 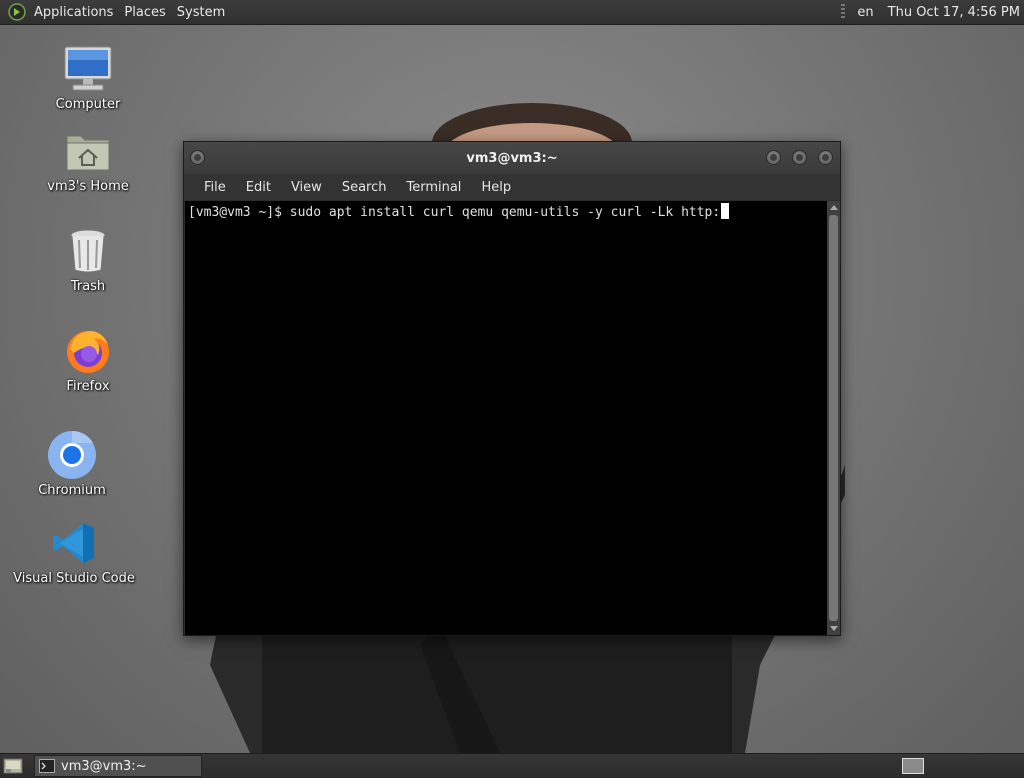 I want to click on keyboard-layout-indicator: en, so click(x=865, y=12).